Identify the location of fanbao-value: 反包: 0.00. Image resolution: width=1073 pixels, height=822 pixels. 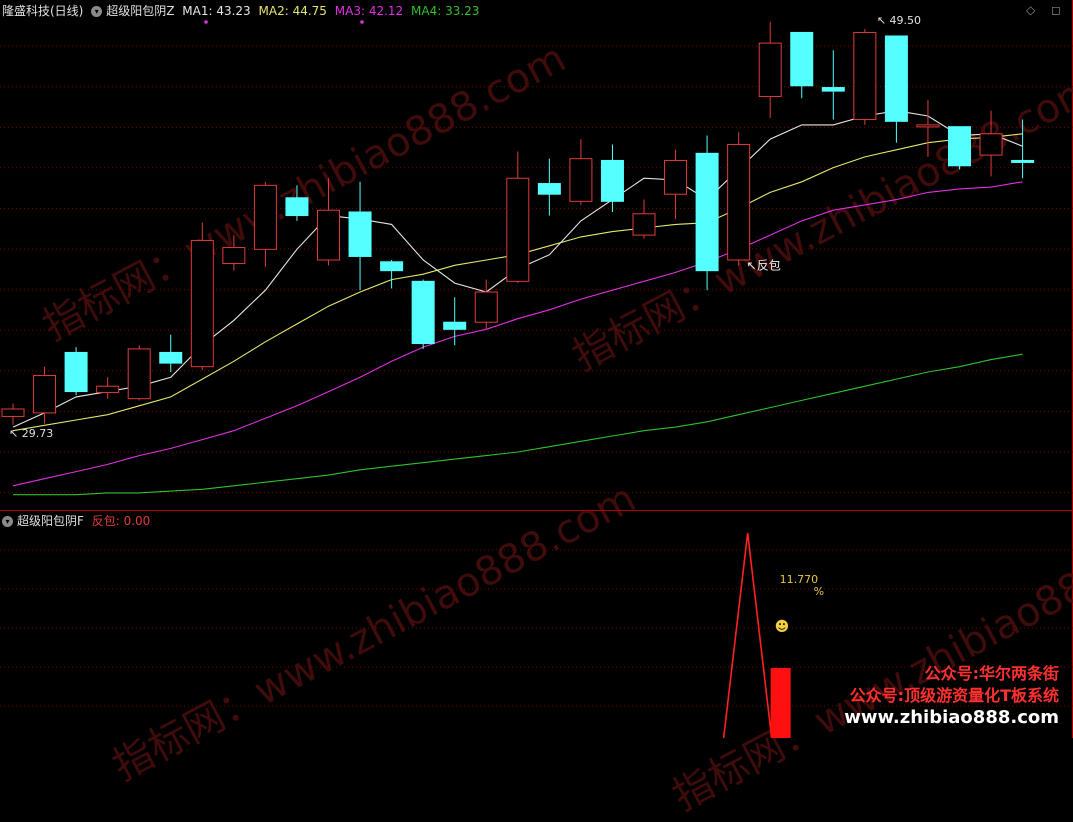
(121, 521).